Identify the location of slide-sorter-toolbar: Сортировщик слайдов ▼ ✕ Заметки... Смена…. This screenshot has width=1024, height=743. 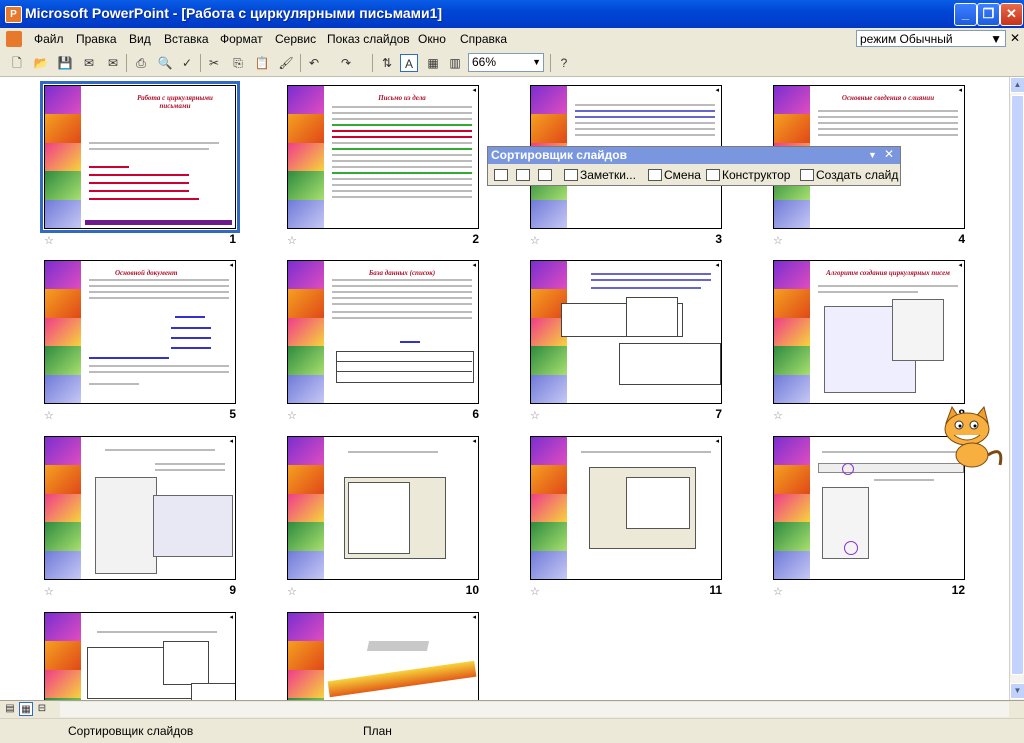
(694, 166).